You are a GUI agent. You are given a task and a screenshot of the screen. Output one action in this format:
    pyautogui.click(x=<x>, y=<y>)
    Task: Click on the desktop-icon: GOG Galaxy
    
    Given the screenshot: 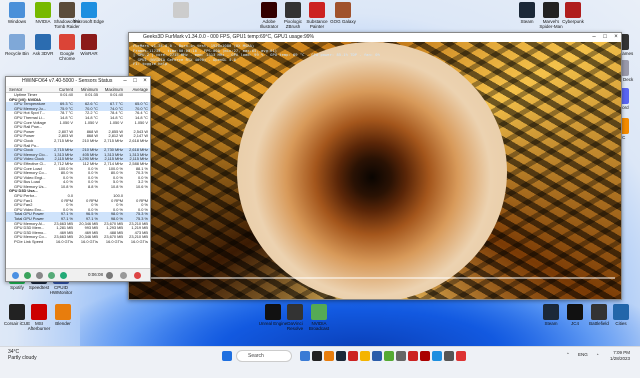 What is the action you would take?
    pyautogui.click(x=343, y=13)
    